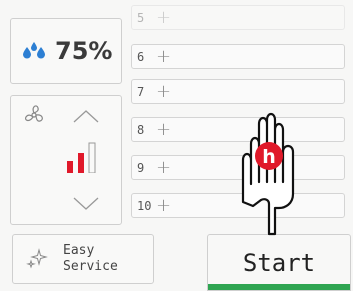 Image resolution: width=353 pixels, height=291 pixels. What do you see at coordinates (34, 50) in the screenshot?
I see `water-drops-icon` at bounding box center [34, 50].